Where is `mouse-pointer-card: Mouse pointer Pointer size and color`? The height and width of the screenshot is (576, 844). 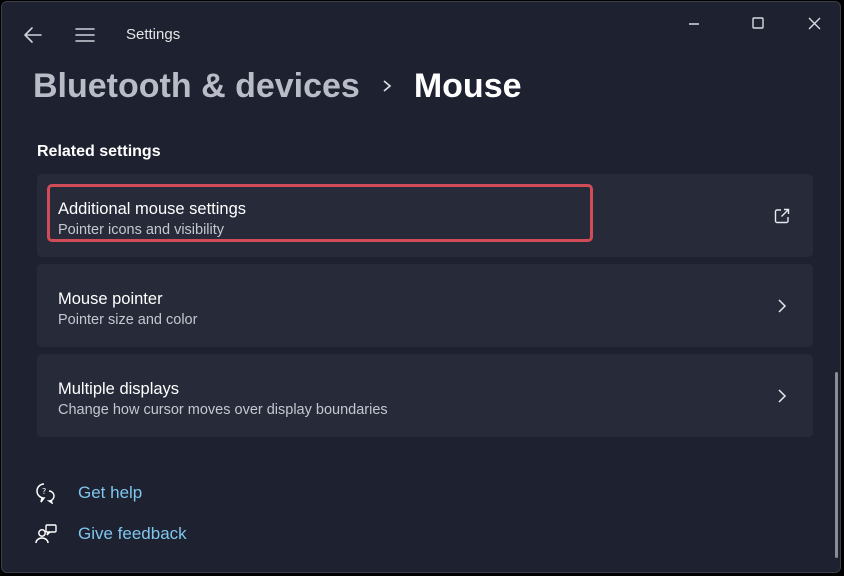 mouse-pointer-card: Mouse pointer Pointer size and color is located at coordinates (425, 305).